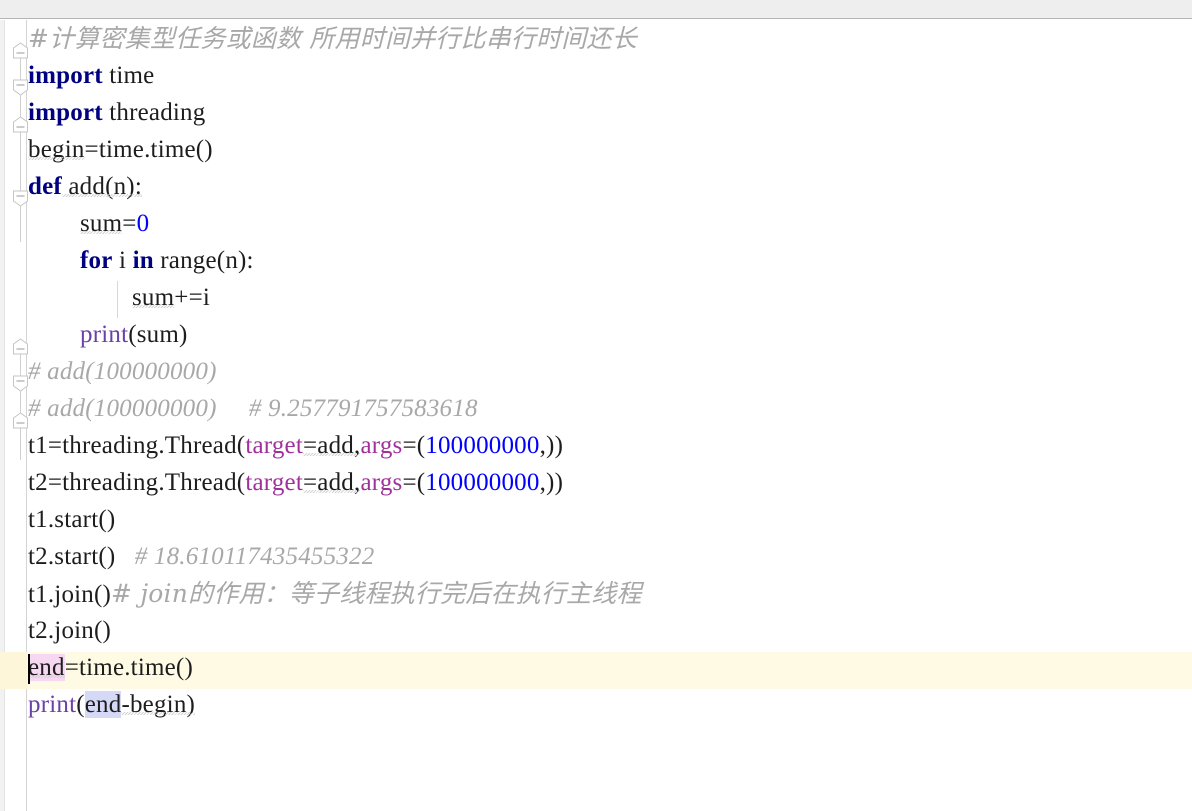 The image size is (1192, 811). What do you see at coordinates (128, 667) in the screenshot?
I see `end-assignment: =time.time()` at bounding box center [128, 667].